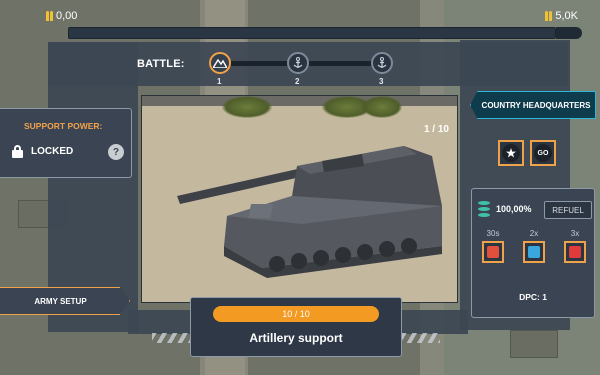 The width and height of the screenshot is (600, 375). I want to click on ammo-resource: 0,00, so click(61, 16).